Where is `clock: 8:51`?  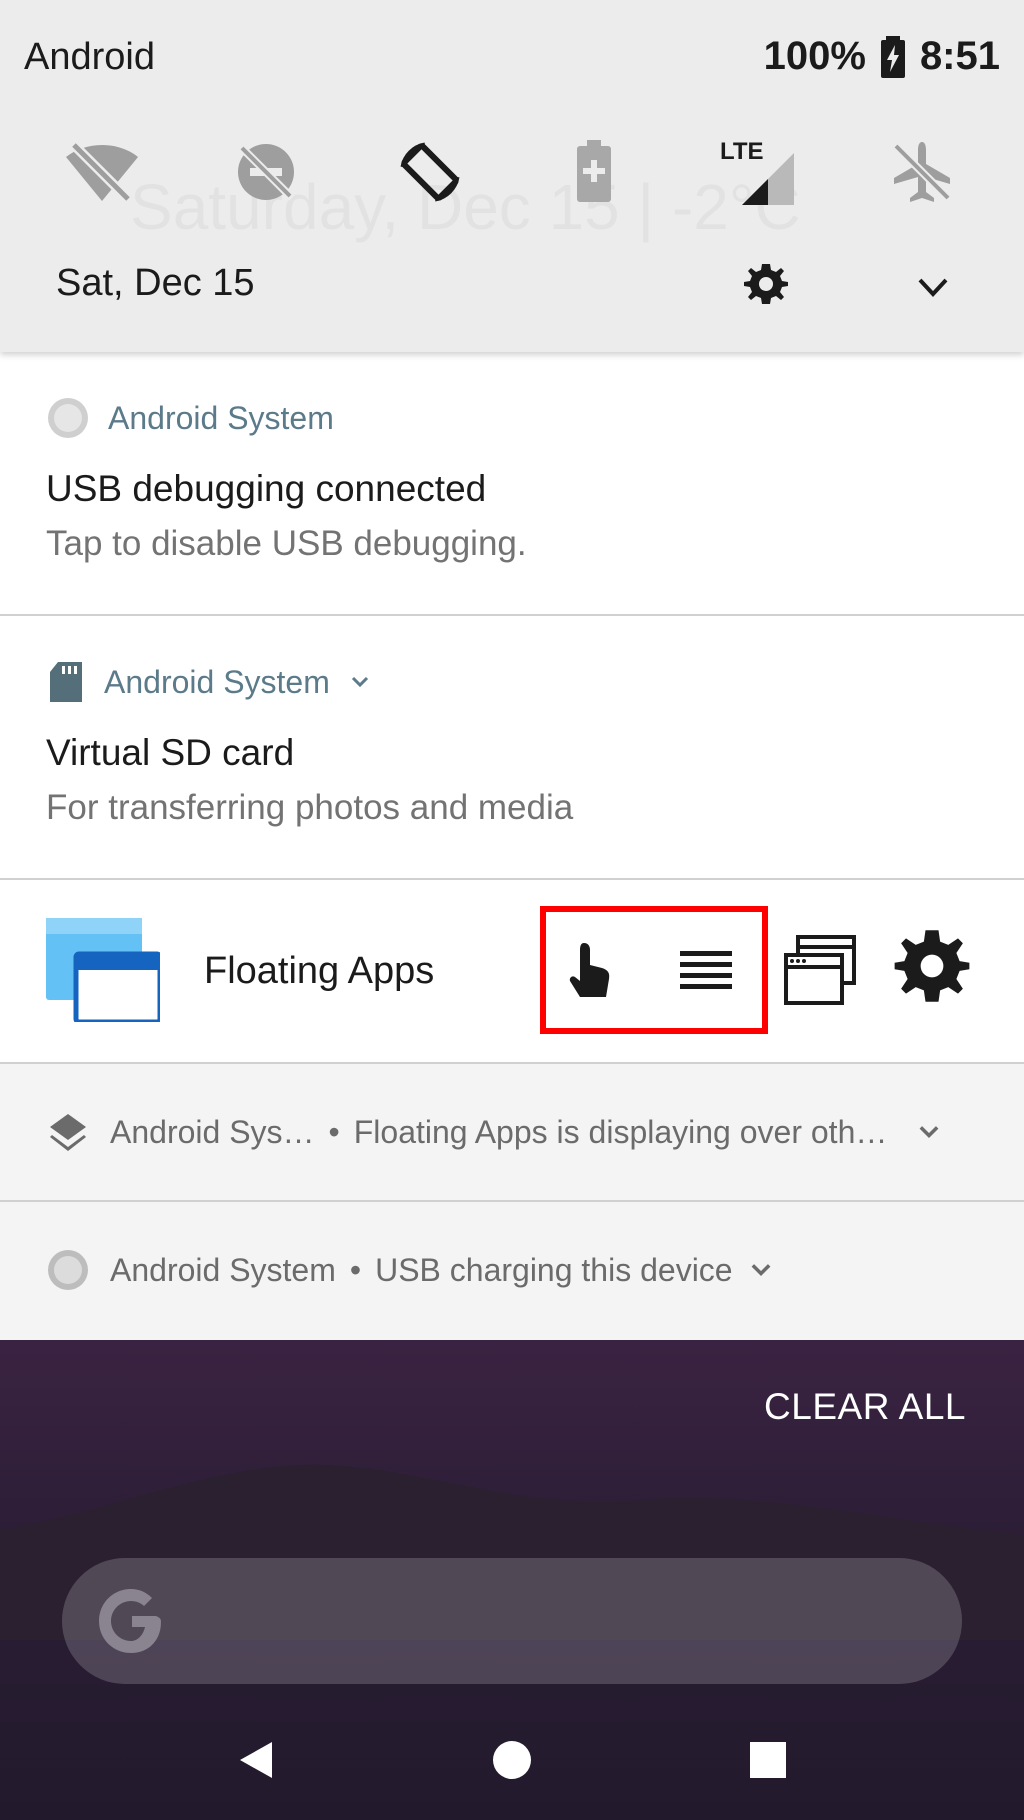
clock: 8:51 is located at coordinates (959, 56).